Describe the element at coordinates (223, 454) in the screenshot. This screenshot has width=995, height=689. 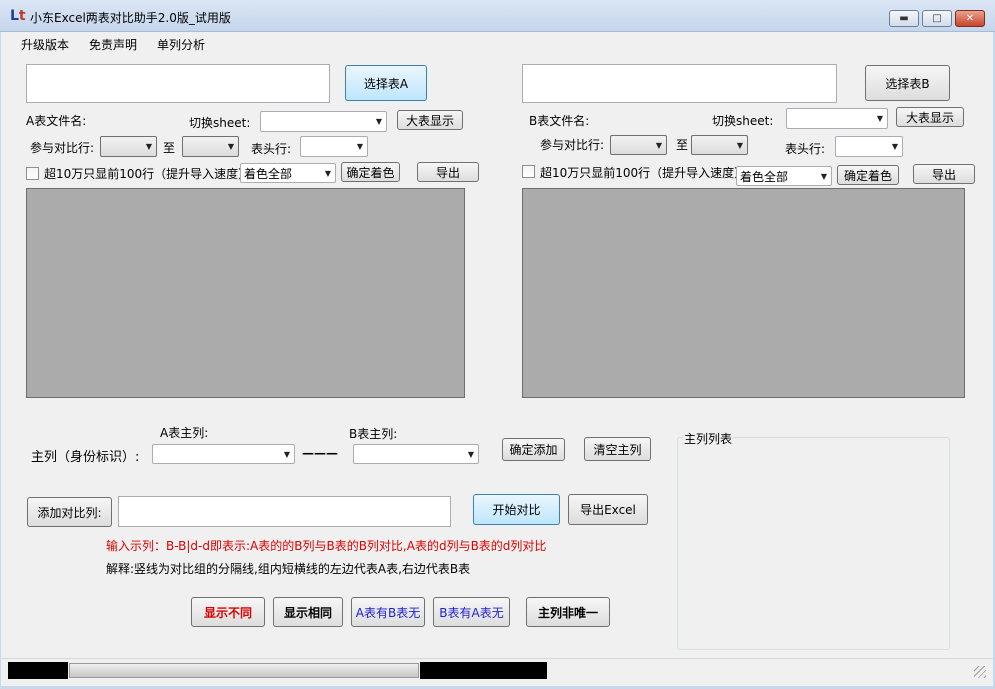
I see `key-column-a-select` at that location.